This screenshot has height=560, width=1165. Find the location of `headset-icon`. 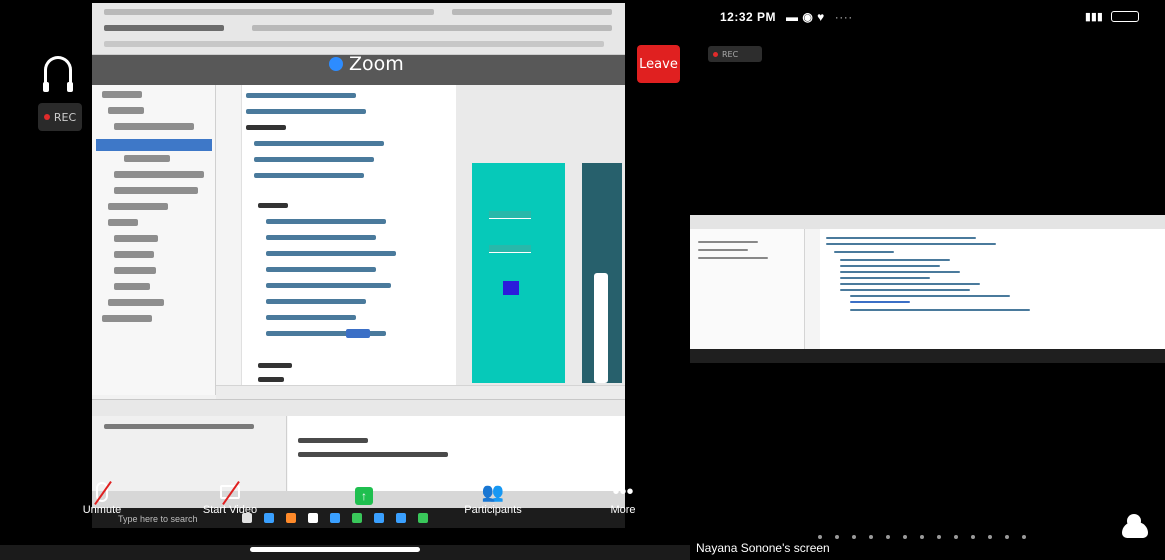

headset-icon is located at coordinates (58, 74).